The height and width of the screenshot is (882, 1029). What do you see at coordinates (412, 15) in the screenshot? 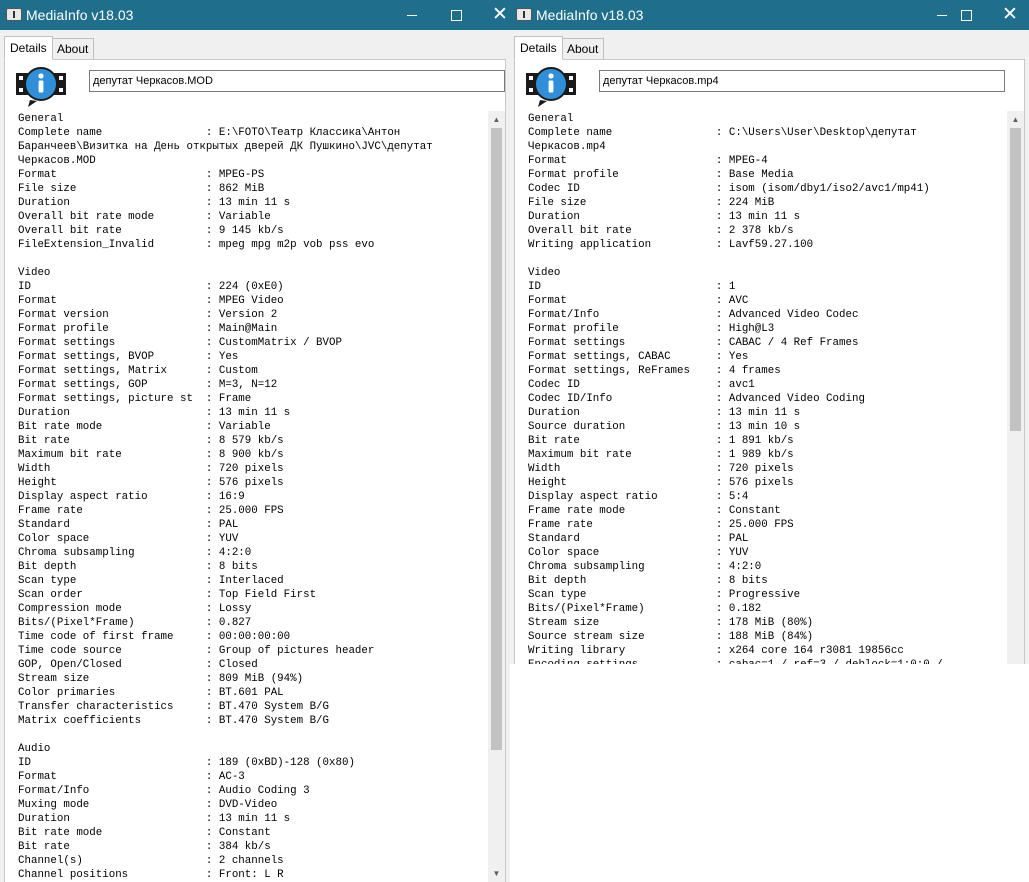
I see `minimize-button` at bounding box center [412, 15].